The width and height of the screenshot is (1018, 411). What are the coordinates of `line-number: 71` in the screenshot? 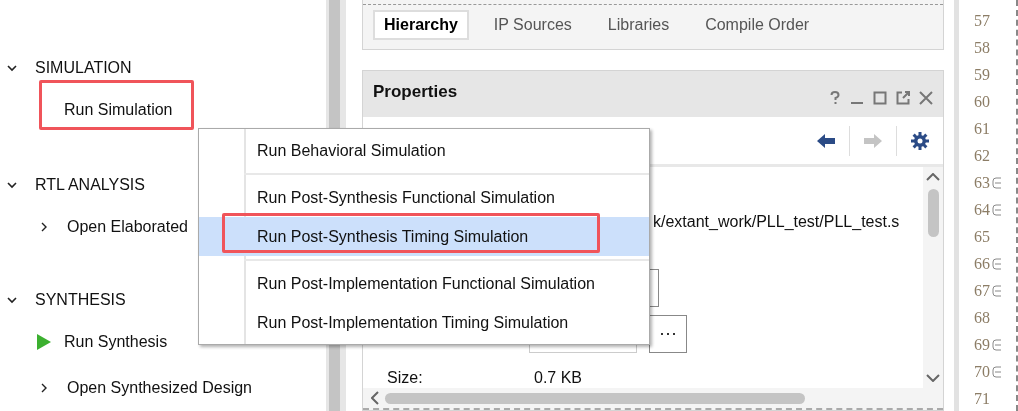 It's located at (982, 398).